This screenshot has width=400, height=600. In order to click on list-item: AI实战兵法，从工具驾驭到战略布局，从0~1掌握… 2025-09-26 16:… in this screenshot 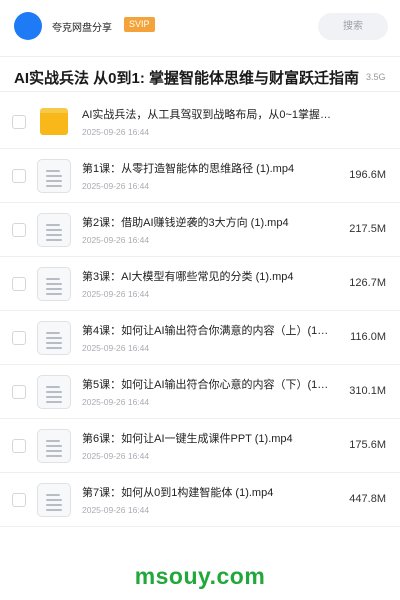, I will do `click(200, 122)`.